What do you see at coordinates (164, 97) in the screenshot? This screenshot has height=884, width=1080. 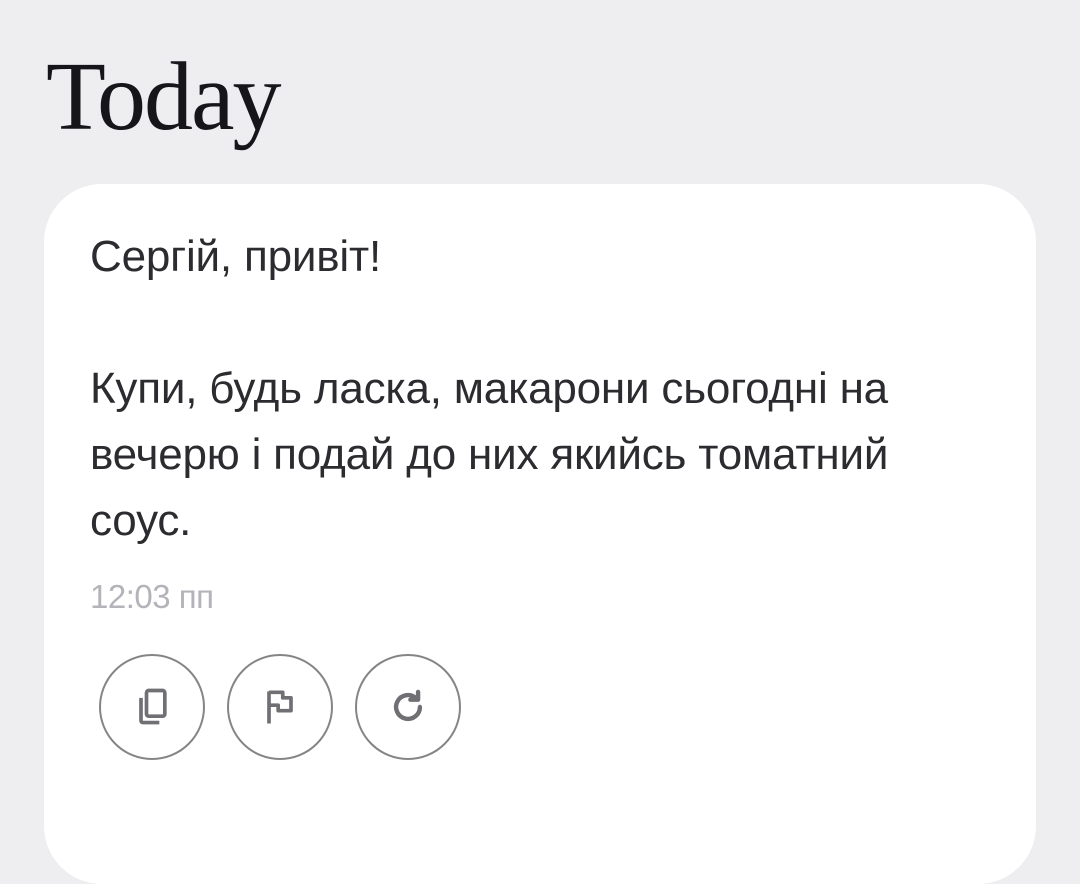 I see `page-title: Today` at bounding box center [164, 97].